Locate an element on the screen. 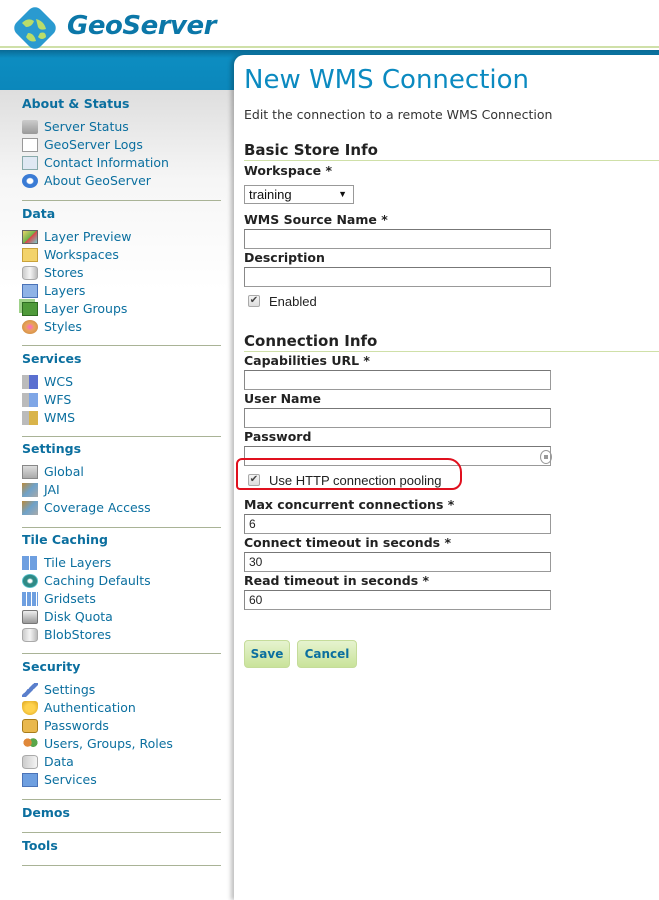  wms-service-icon is located at coordinates (30, 418).